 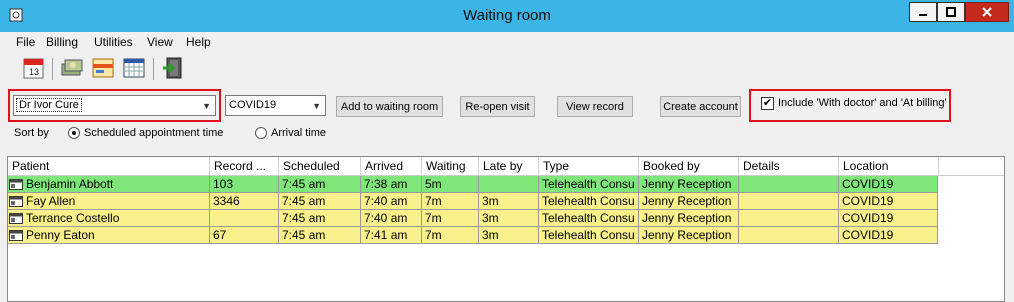 What do you see at coordinates (113, 42) in the screenshot?
I see `menu-utilities: Utilities` at bounding box center [113, 42].